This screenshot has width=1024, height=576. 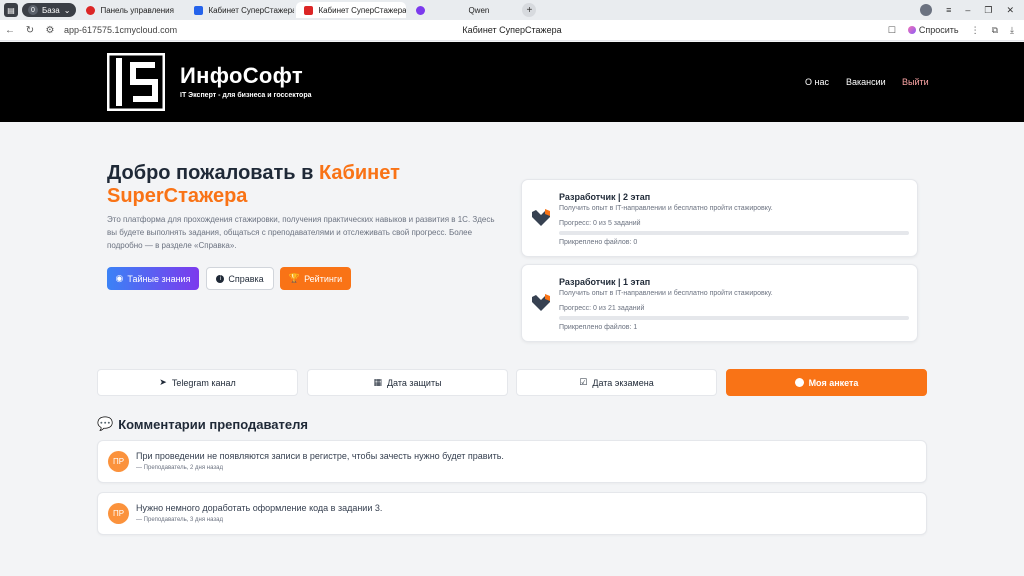 I want to click on telegram-label: Telegram канал, so click(x=203, y=382).